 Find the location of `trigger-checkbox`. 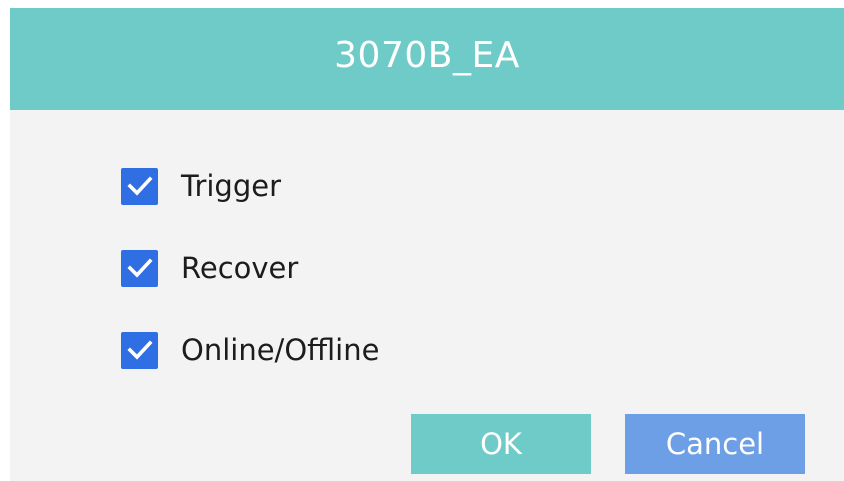

trigger-checkbox is located at coordinates (139, 186).